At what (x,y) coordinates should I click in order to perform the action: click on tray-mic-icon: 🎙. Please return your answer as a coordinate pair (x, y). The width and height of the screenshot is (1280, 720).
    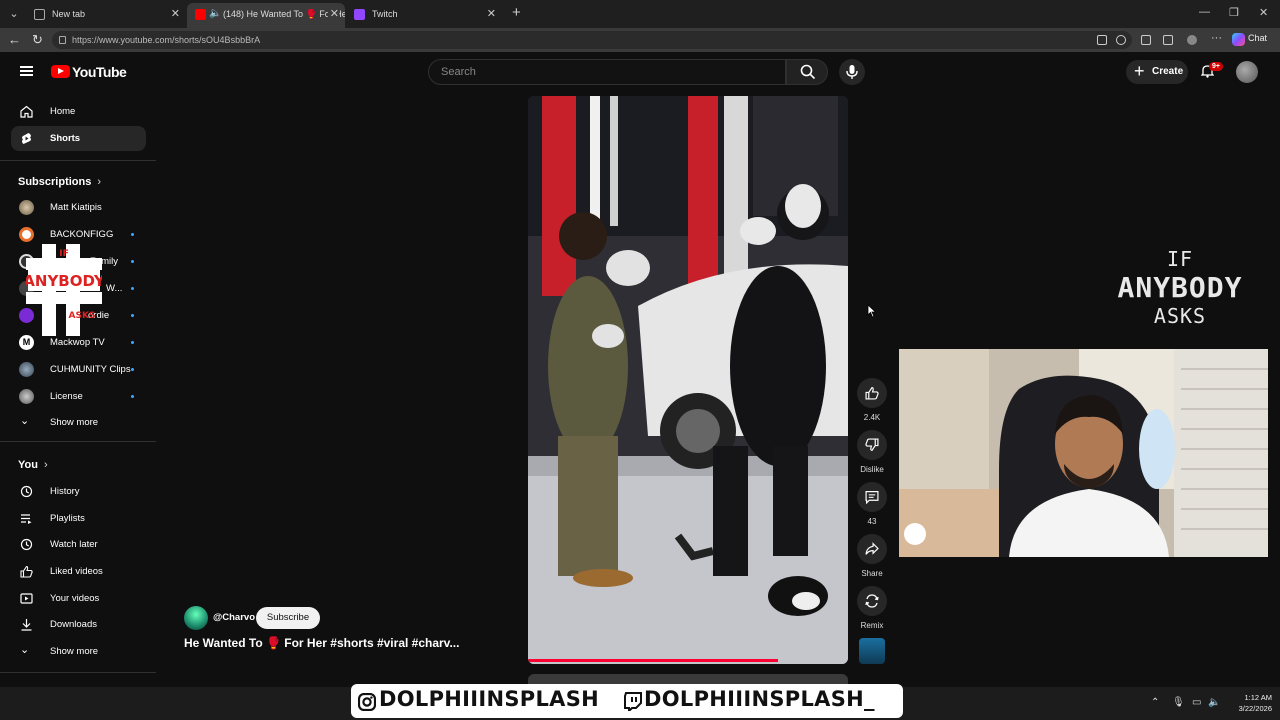
    Looking at the image, I should click on (1178, 702).